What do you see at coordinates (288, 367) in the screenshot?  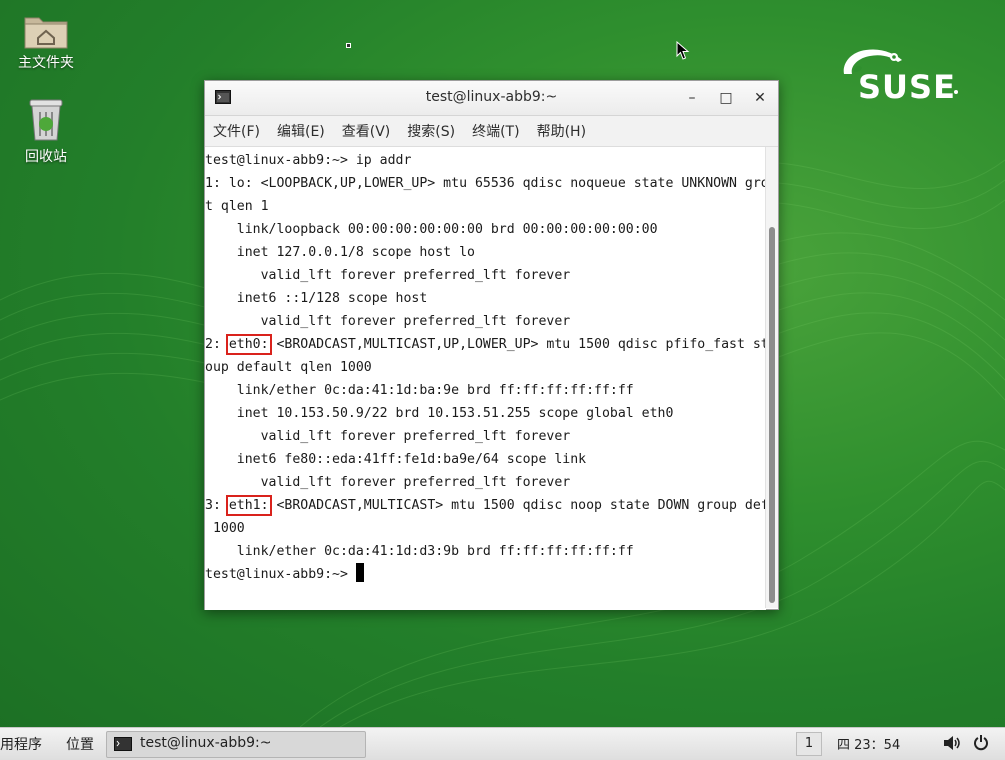 I see `terminal-line: oup default qlen 1000` at bounding box center [288, 367].